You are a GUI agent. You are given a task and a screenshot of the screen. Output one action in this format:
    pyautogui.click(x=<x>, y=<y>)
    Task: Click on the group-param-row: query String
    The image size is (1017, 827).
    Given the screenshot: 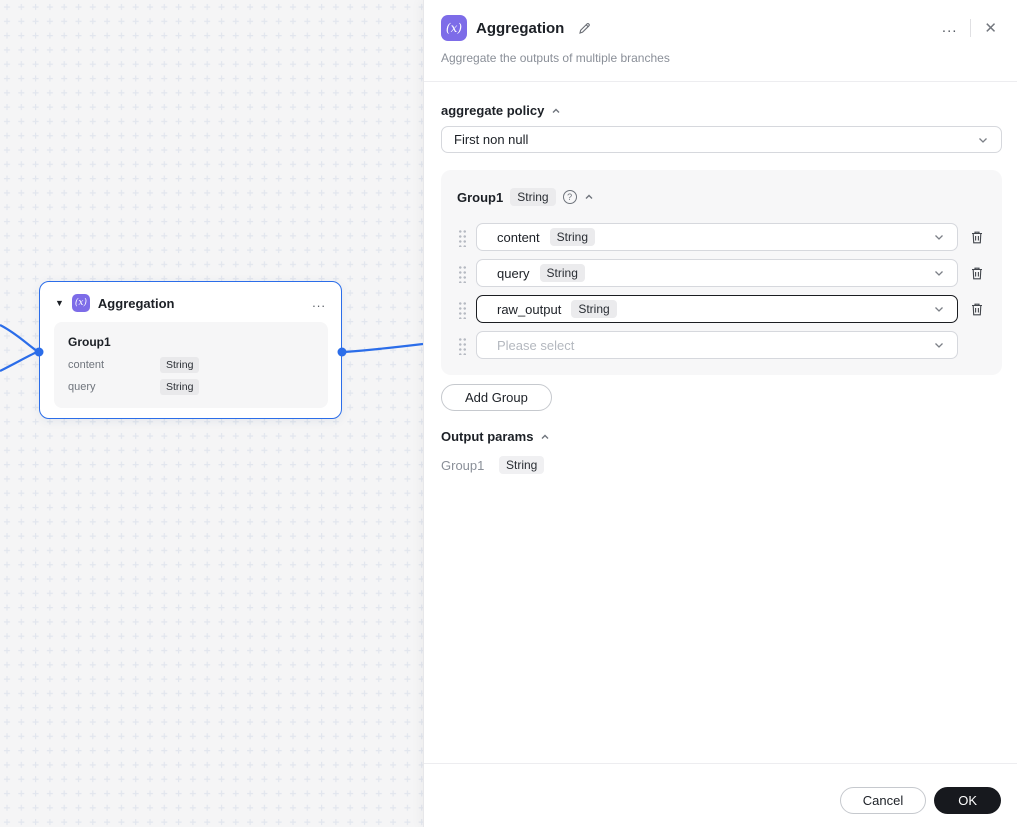 What is the action you would take?
    pyautogui.click(x=721, y=273)
    